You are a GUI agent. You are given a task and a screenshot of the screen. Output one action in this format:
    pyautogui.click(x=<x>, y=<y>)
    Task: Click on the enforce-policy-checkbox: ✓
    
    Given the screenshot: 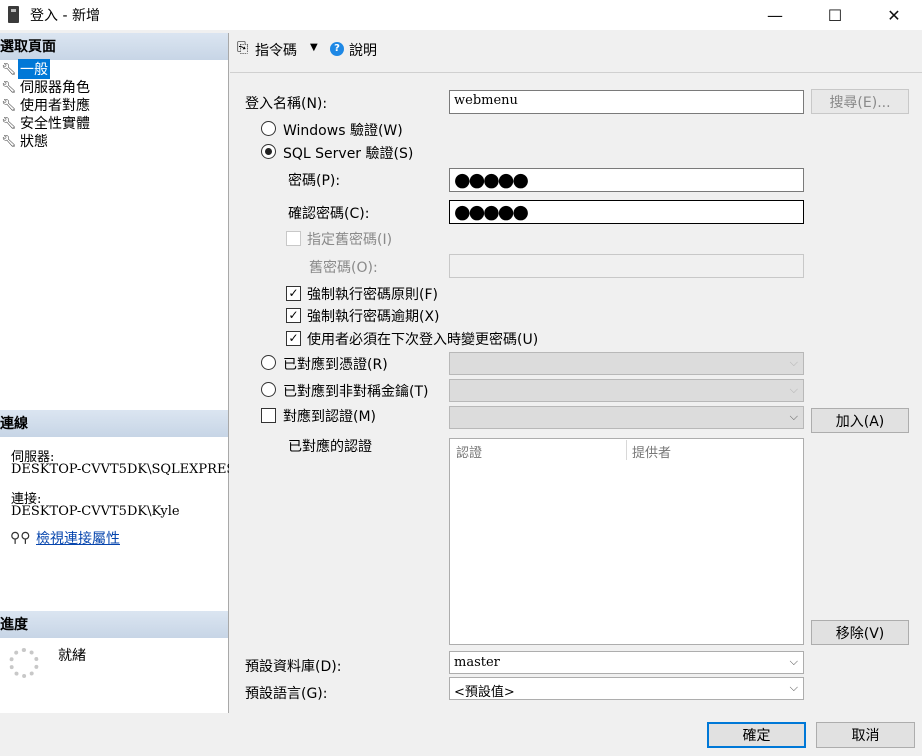 What is the action you would take?
    pyautogui.click(x=293, y=293)
    